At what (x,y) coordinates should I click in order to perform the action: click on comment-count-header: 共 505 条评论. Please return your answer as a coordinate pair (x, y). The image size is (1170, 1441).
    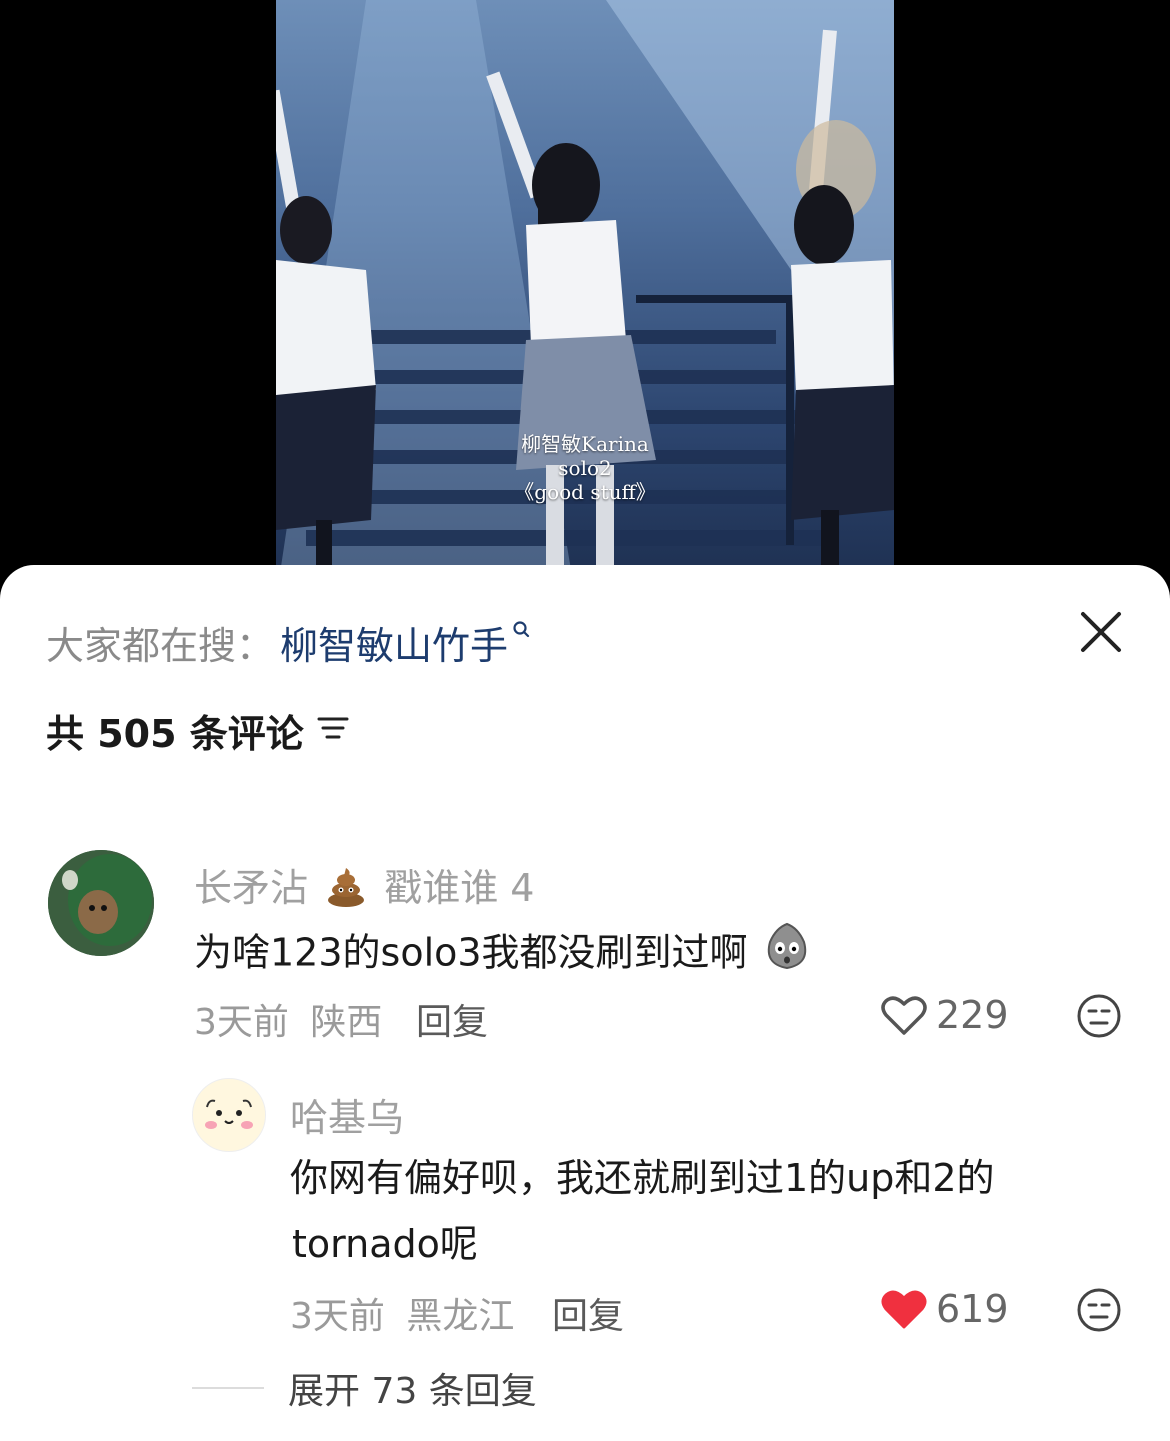
    Looking at the image, I should click on (198, 730).